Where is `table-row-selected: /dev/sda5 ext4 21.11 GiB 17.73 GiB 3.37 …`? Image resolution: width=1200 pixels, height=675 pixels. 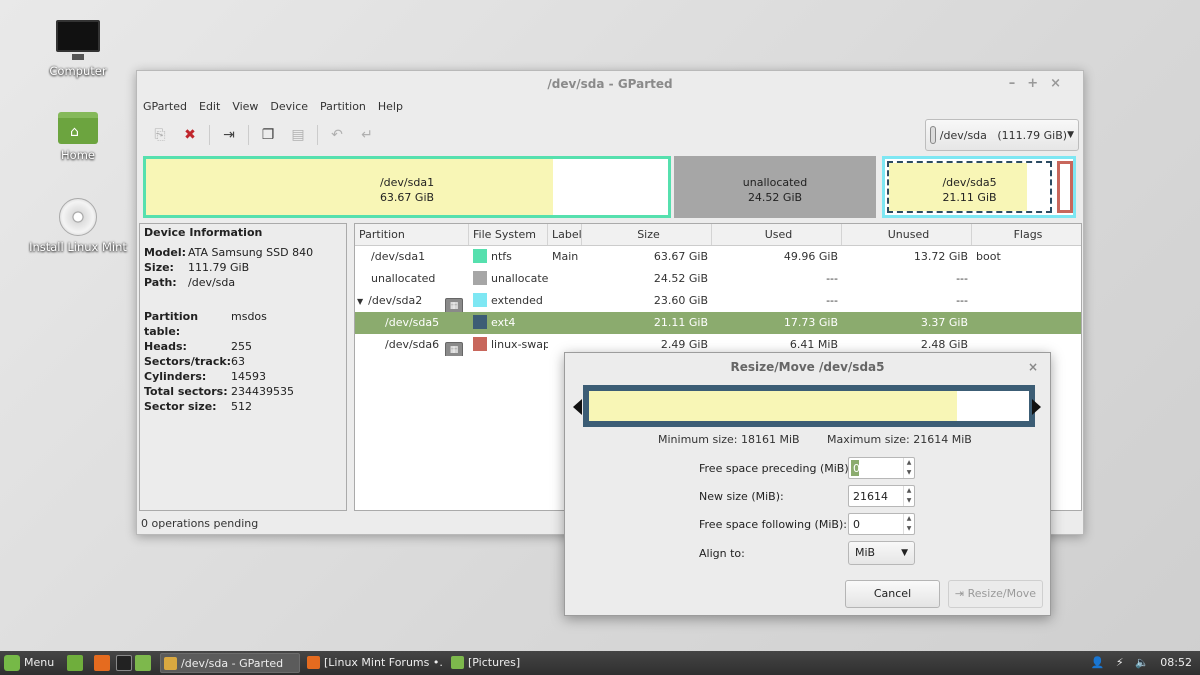 table-row-selected: /dev/sda5 ext4 21.11 GiB 17.73 GiB 3.37 … is located at coordinates (718, 323).